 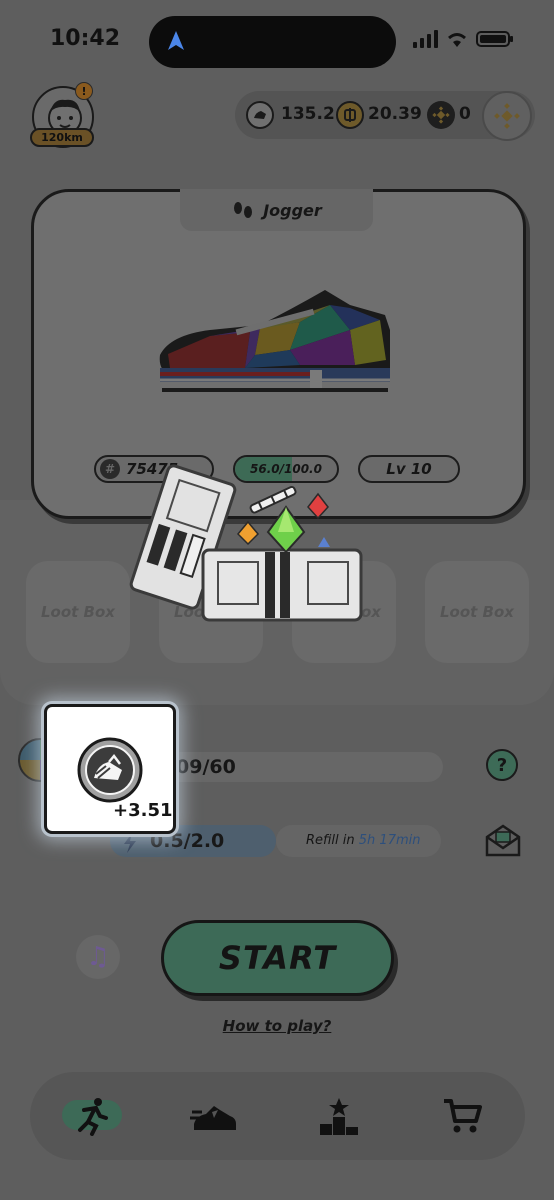 I want to click on loot-box-slot-4: Loot Box, so click(x=477, y=612).